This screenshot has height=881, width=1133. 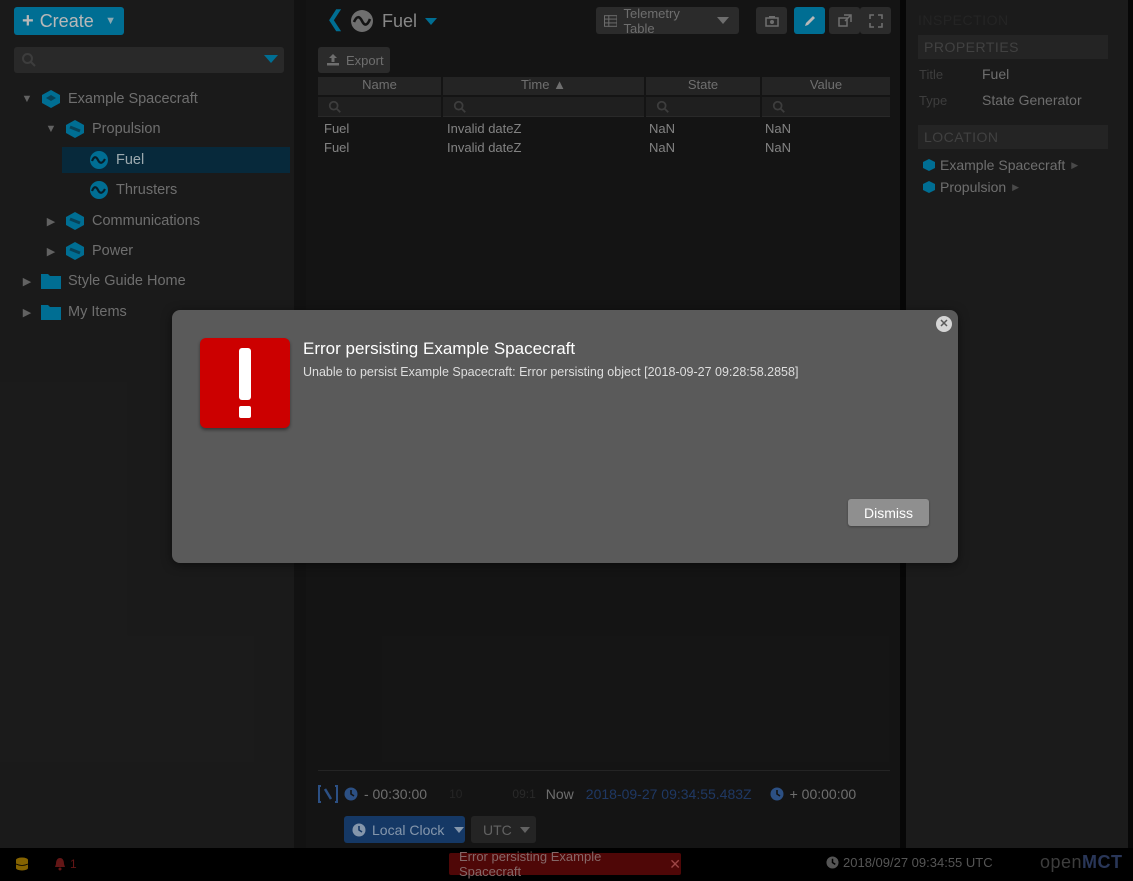 I want to click on dialog-title: Error persisting Example Spacecraft, so click(x=439, y=348).